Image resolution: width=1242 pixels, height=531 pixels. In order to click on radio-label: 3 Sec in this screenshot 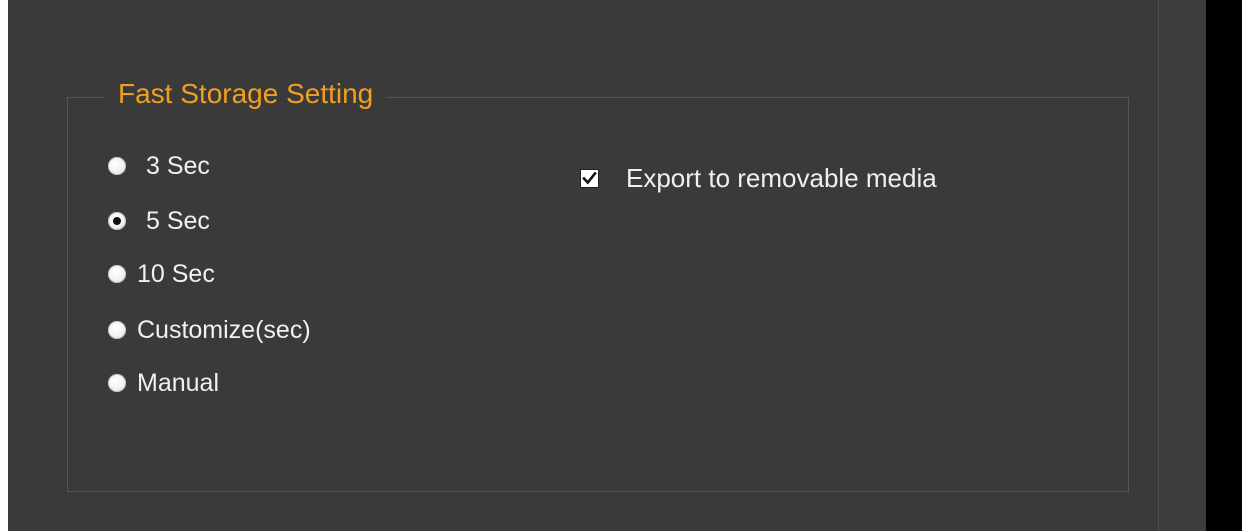, I will do `click(178, 165)`.